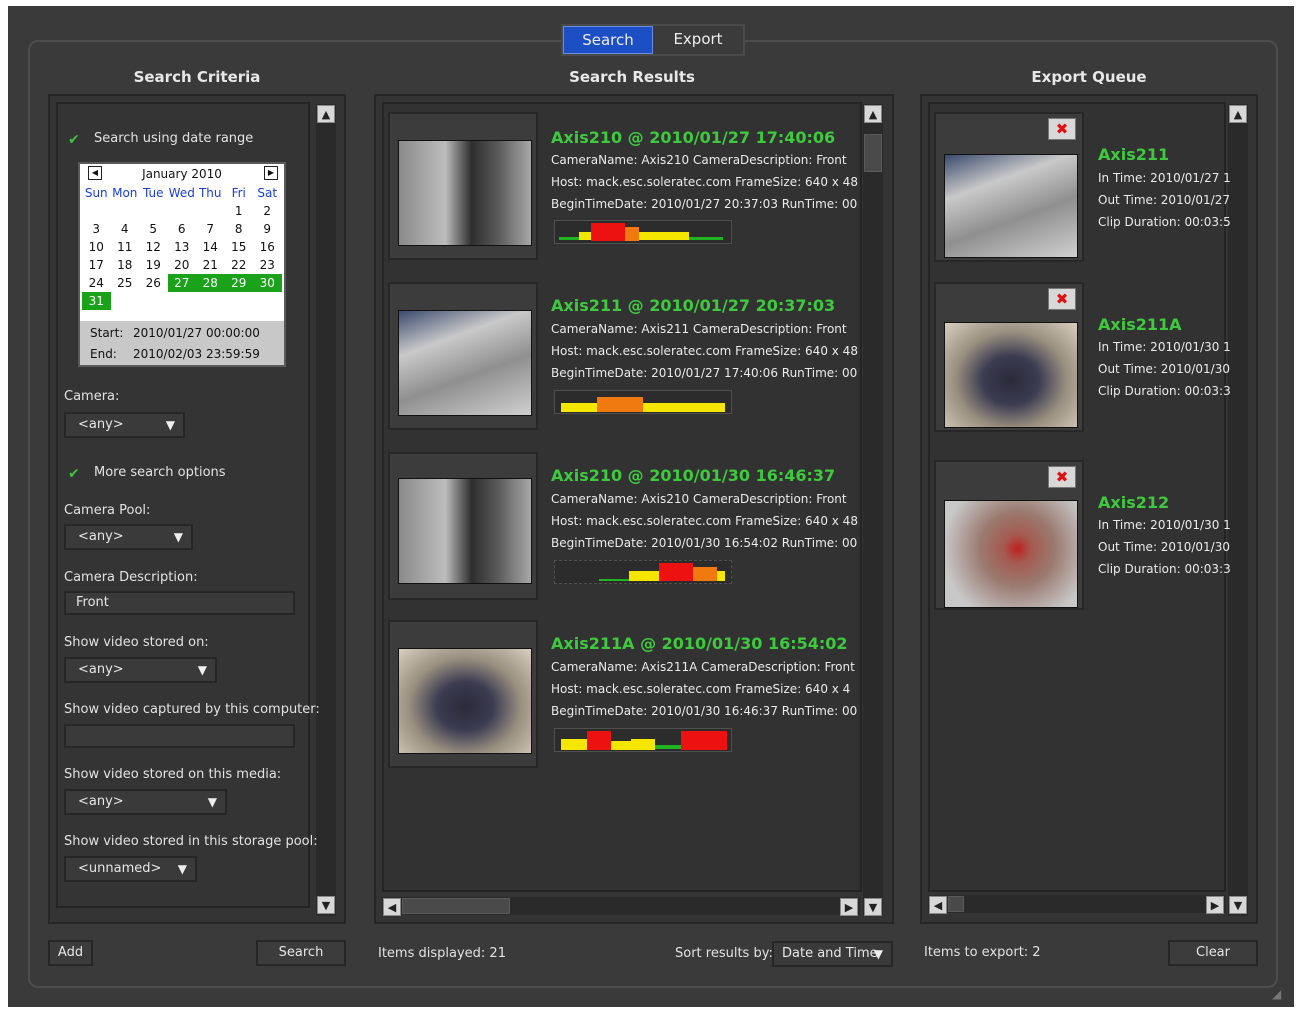 Image resolution: width=1297 pixels, height=1009 pixels. I want to click on sort-select: Date and Time ▼, so click(832, 954).